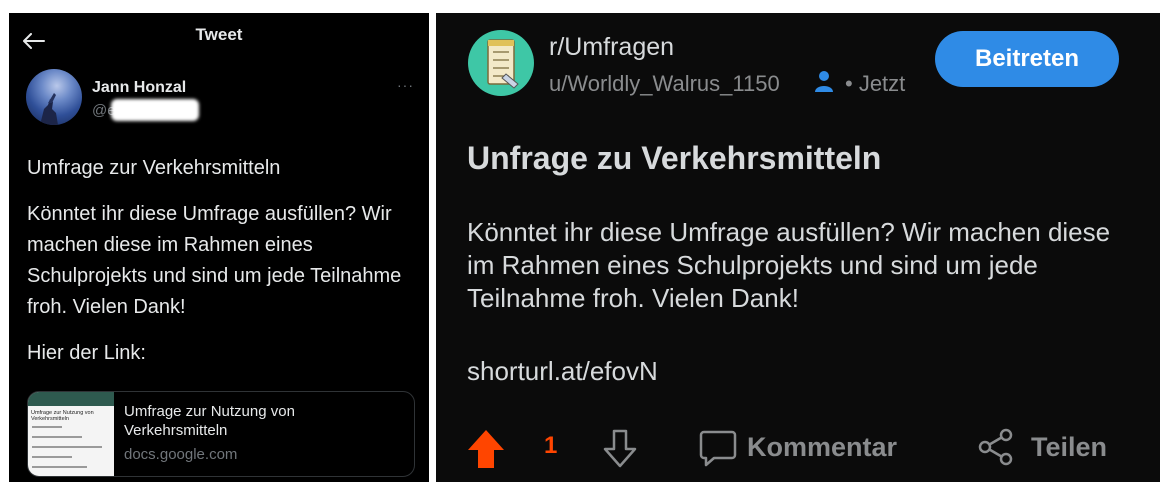  I want to click on page-title: Tweet, so click(219, 34).